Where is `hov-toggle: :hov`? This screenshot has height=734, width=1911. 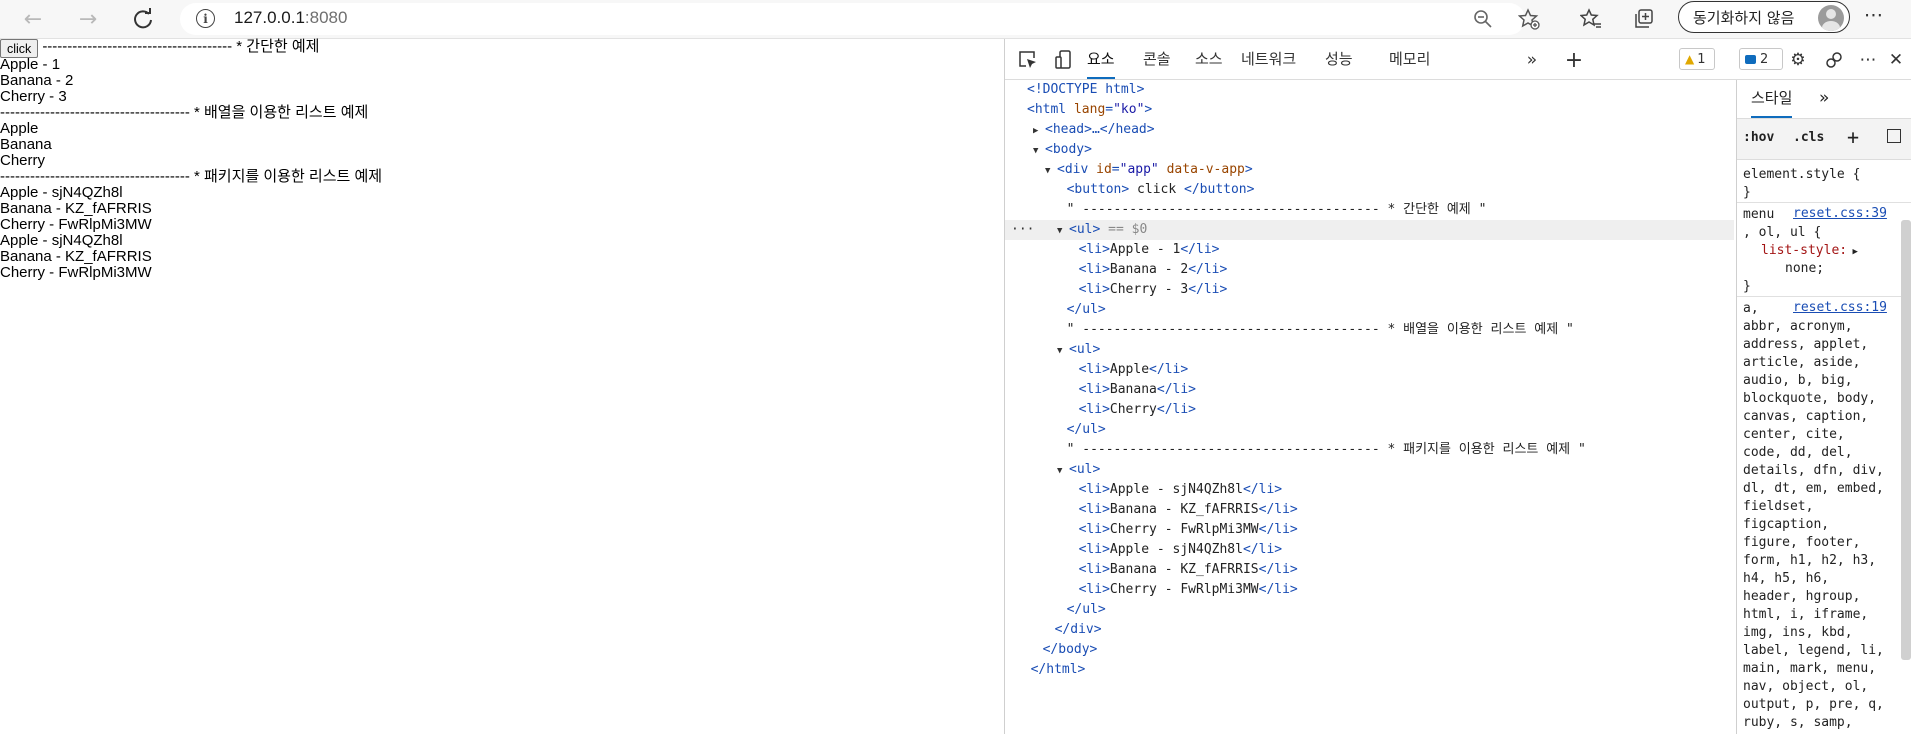 hov-toggle: :hov is located at coordinates (1758, 137).